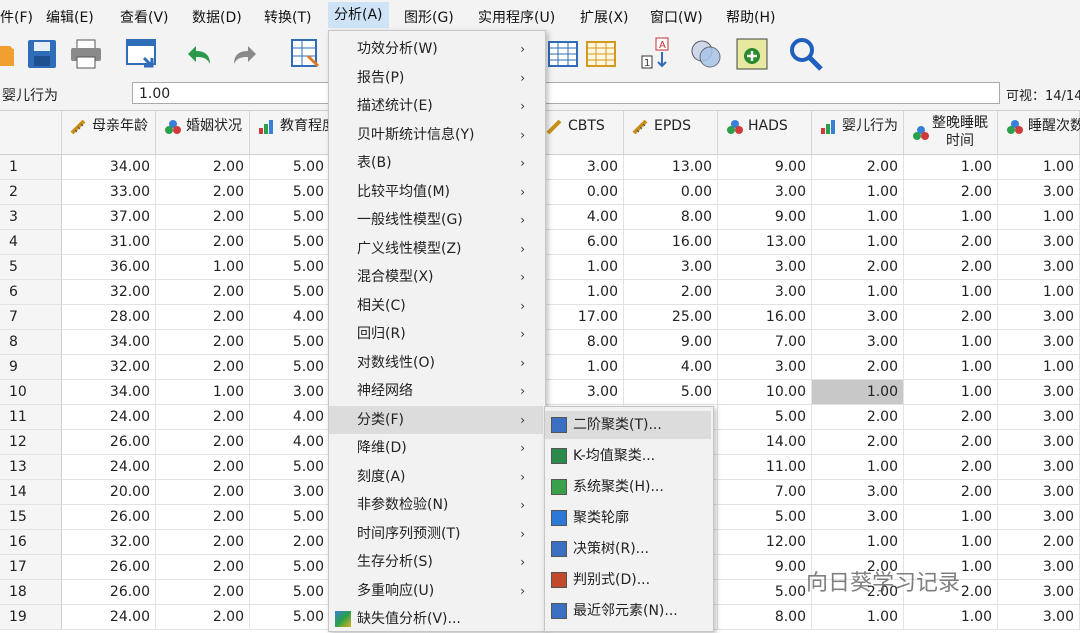 Image resolution: width=1080 pixels, height=633 pixels. Describe the element at coordinates (436, 363) in the screenshot. I see `analyze-menu-item: 对数线性(O) ›` at that location.